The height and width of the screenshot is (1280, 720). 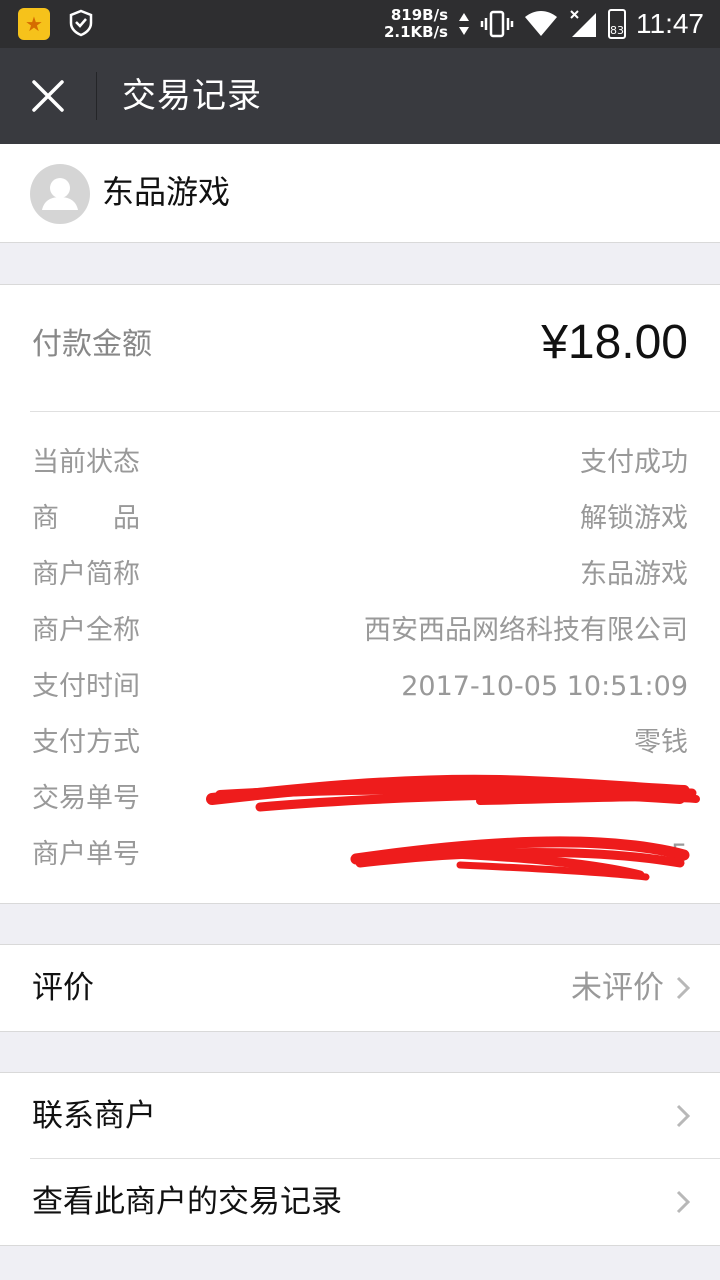 I want to click on detail-row-product: 商 品 解锁游戏, so click(x=360, y=519).